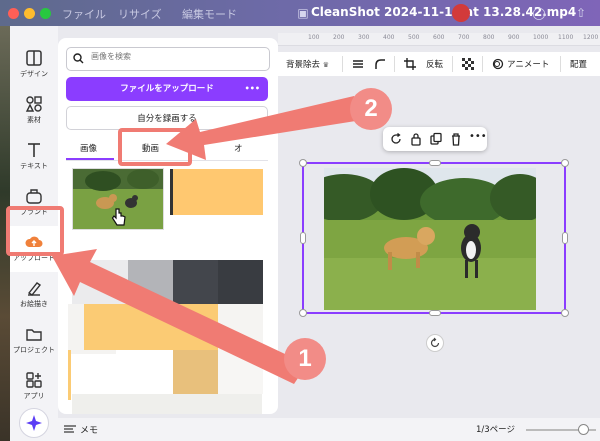  What do you see at coordinates (305, 359) in the screenshot?
I see `step-badge-1: 1` at bounding box center [305, 359].